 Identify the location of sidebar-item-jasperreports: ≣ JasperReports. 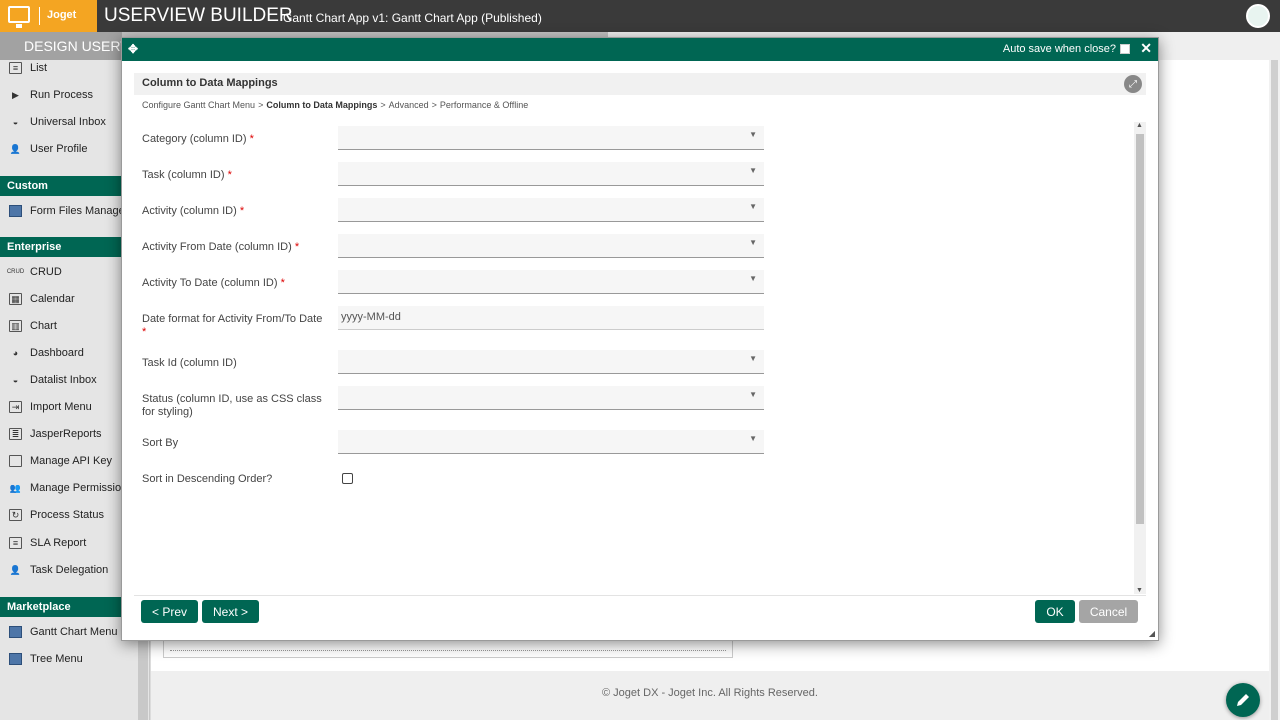
(61, 434).